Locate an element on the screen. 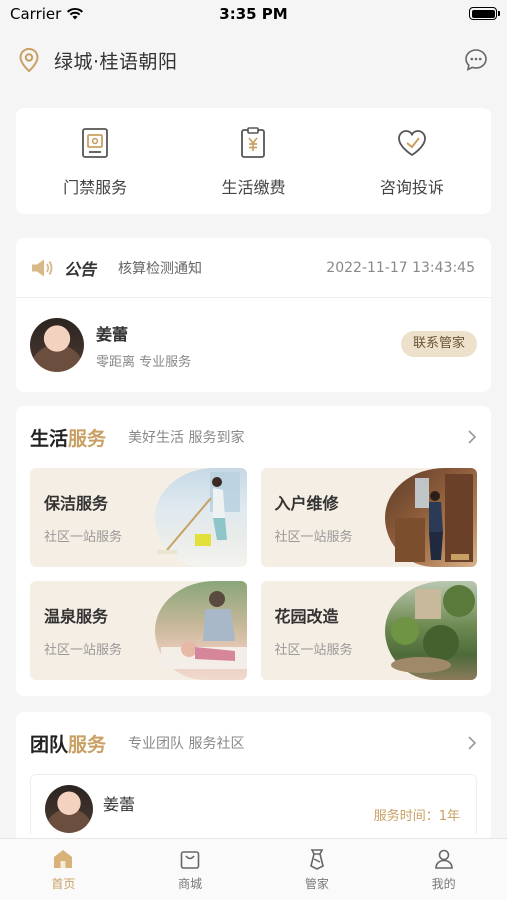  bill-payment-icon is located at coordinates (253, 142).